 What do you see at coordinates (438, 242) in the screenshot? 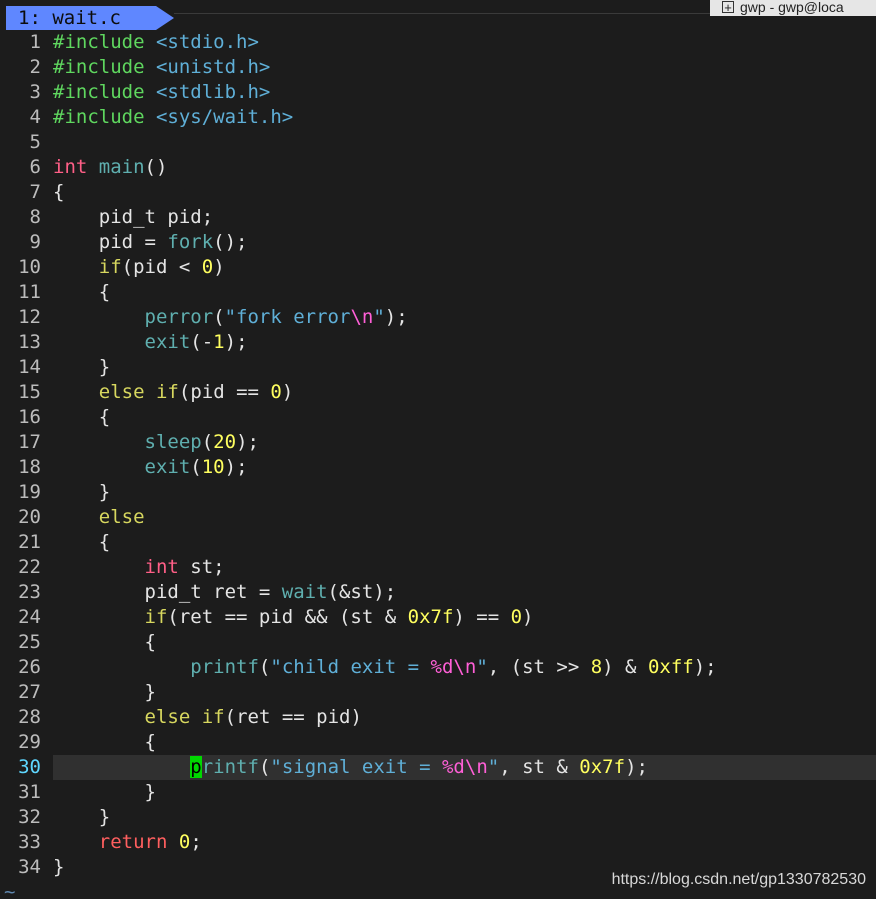
I see `code-line: 9 pid = fork();` at bounding box center [438, 242].